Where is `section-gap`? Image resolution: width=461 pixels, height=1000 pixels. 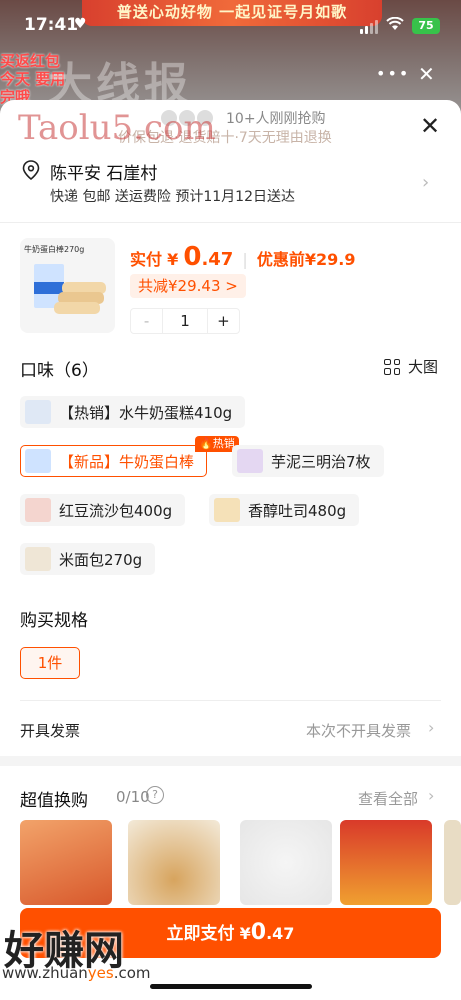 section-gap is located at coordinates (230, 761).